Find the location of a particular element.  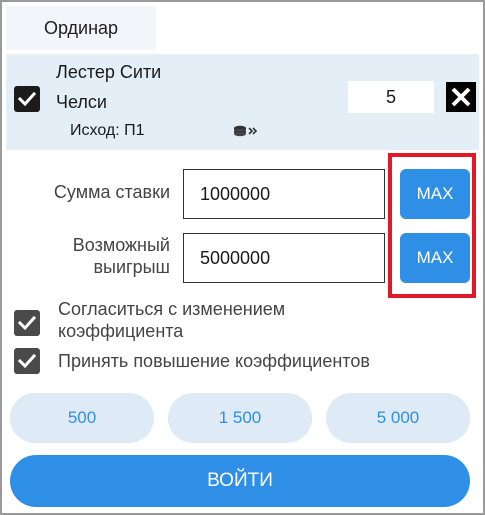

login-button: ВОЙТИ is located at coordinates (240, 481).